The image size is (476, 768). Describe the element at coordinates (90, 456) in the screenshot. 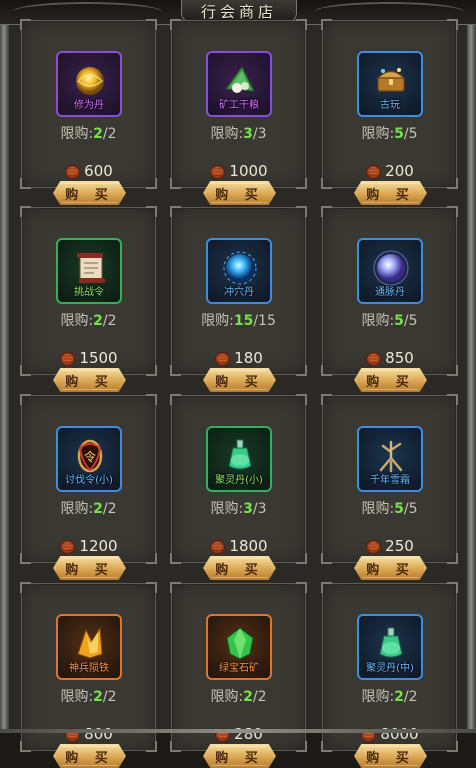

I see `svg-text: 令` at that location.